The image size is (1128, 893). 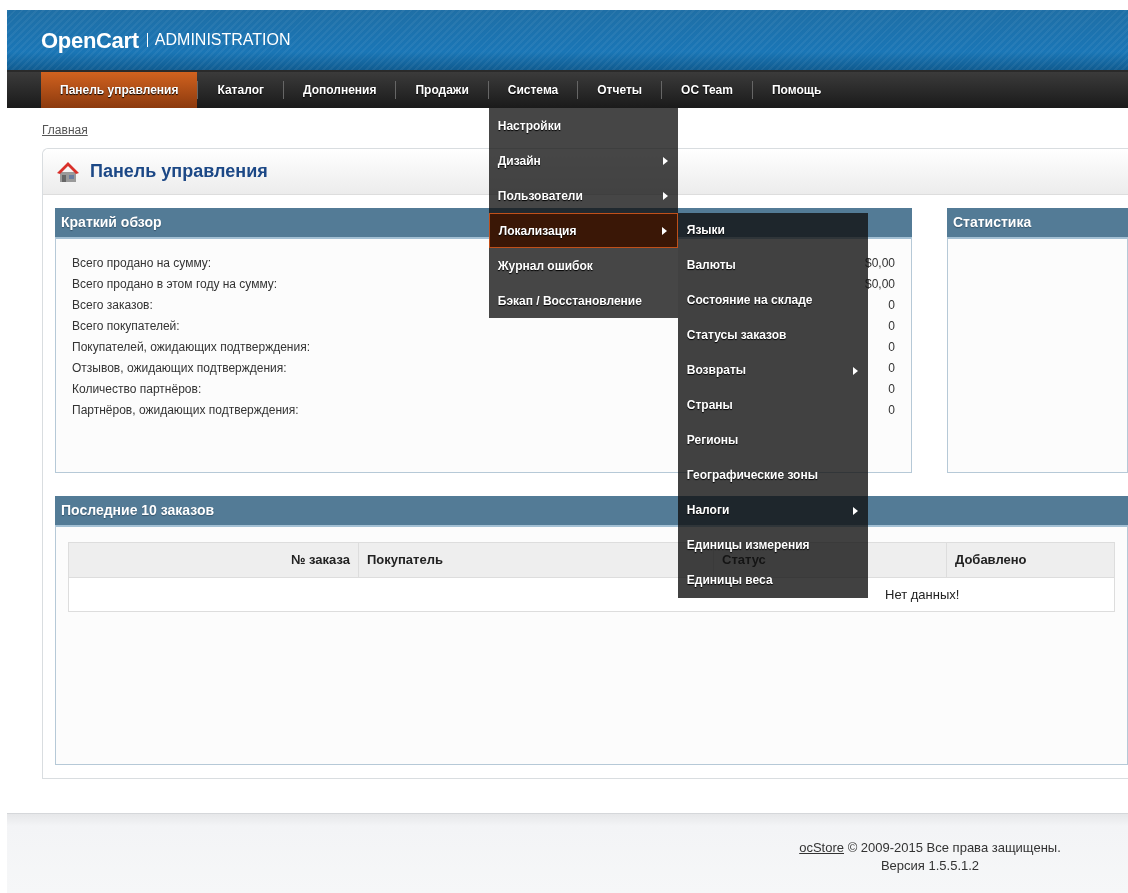 What do you see at coordinates (213, 560) in the screenshot?
I see `column-header: № заказа` at bounding box center [213, 560].